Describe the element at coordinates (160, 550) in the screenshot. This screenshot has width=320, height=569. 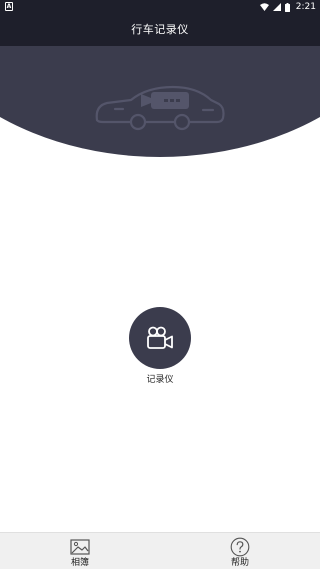
I see `bottom-nav: 相簿 帮助` at that location.